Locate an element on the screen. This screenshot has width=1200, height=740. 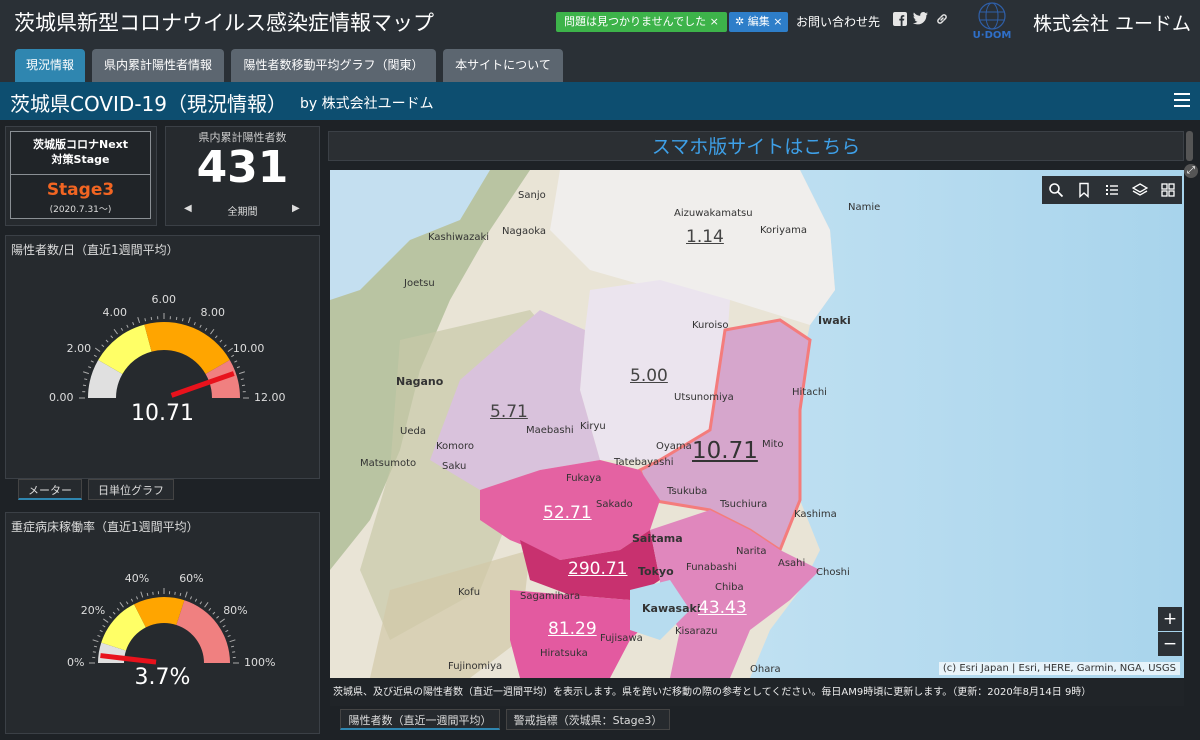
gauge-tick-label: 0.00 is located at coordinates (61, 397).